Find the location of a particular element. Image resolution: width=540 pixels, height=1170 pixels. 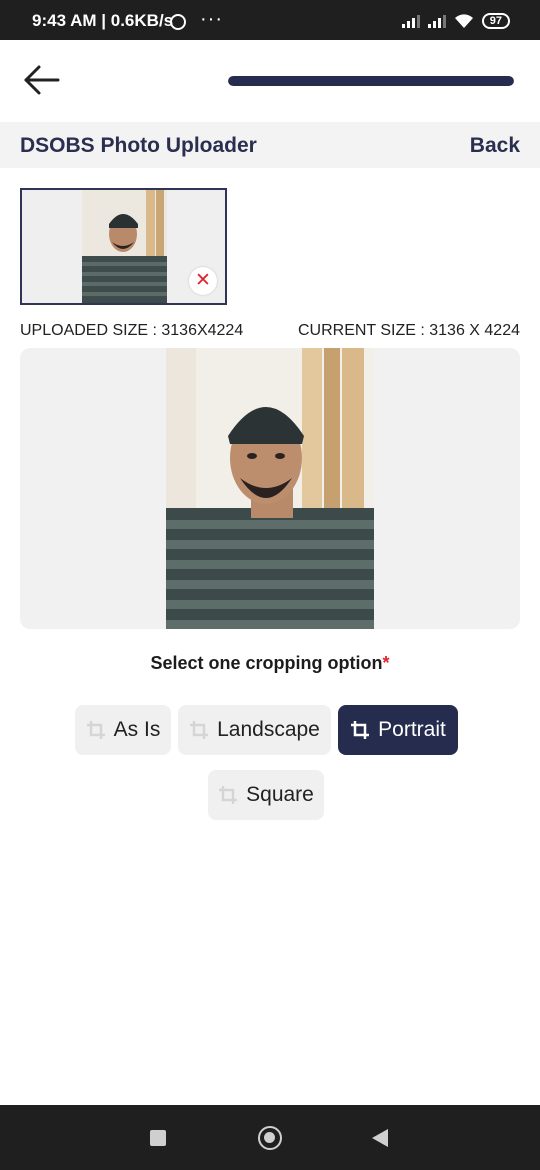

signal-icon is located at coordinates (410, 21).